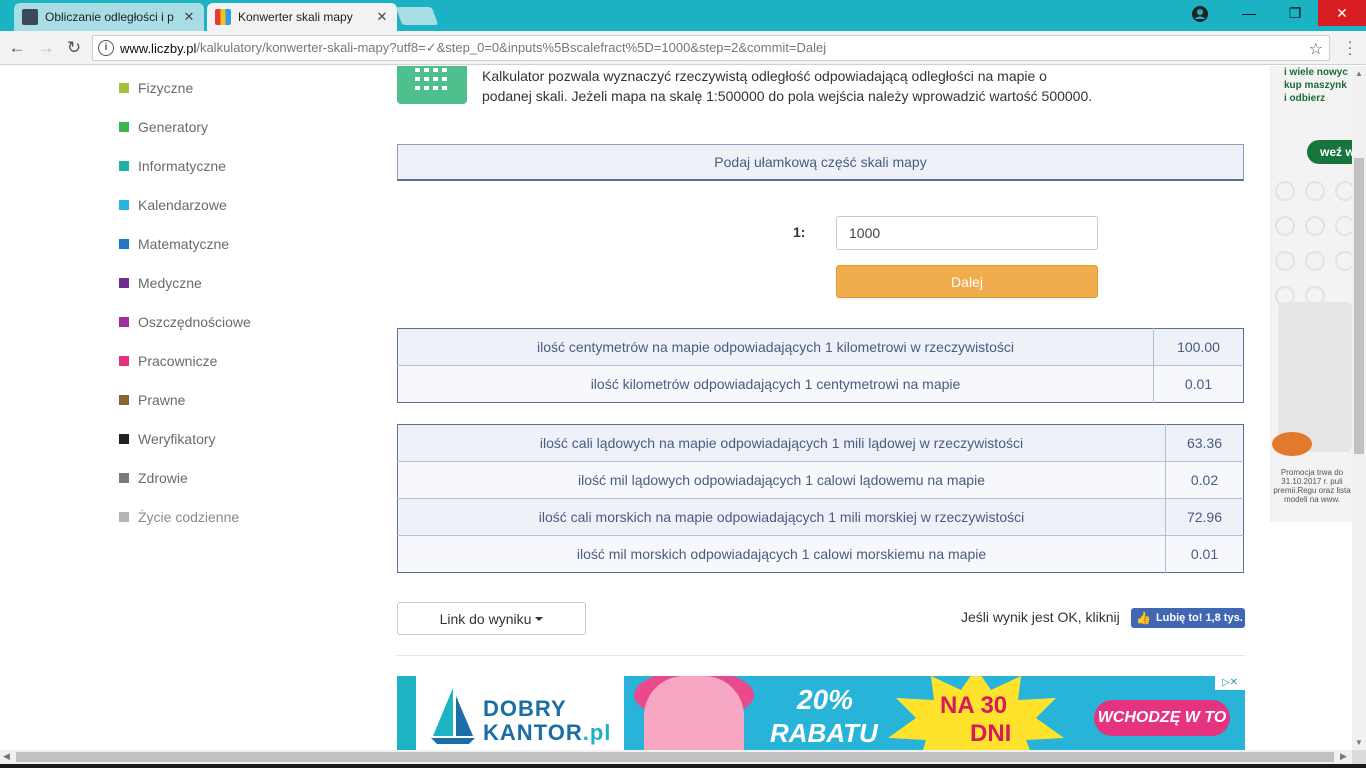 The width and height of the screenshot is (1366, 768). Describe the element at coordinates (432, 85) in the screenshot. I see `calculator-category-icon` at that location.